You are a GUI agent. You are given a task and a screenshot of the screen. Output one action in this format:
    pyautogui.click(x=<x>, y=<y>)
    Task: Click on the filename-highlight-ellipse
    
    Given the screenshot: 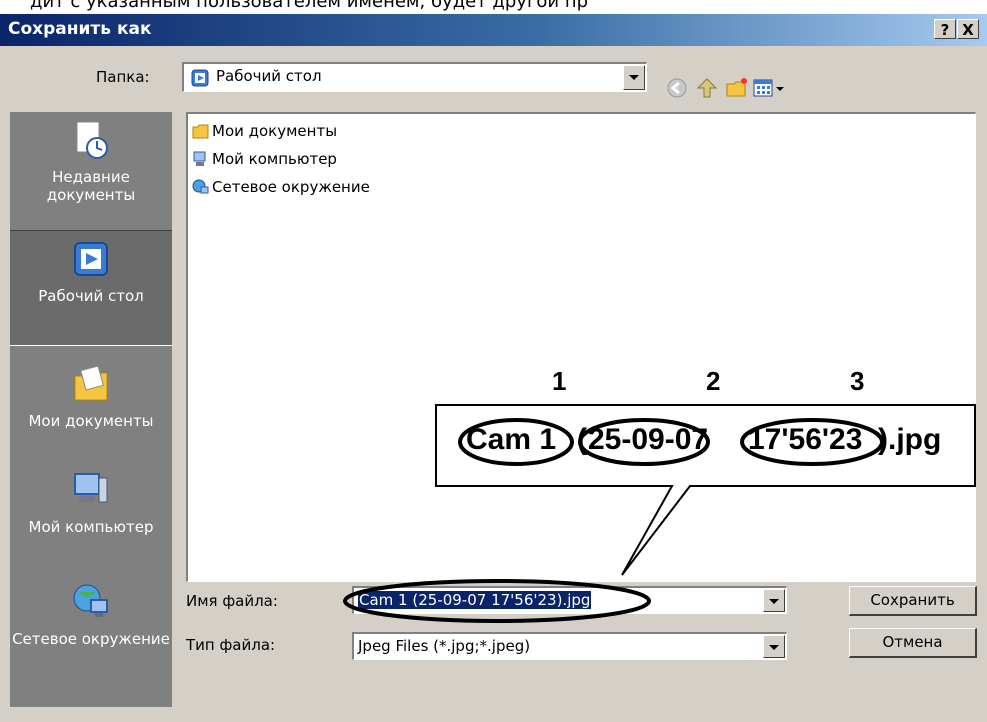 What is the action you would take?
    pyautogui.click(x=497, y=601)
    